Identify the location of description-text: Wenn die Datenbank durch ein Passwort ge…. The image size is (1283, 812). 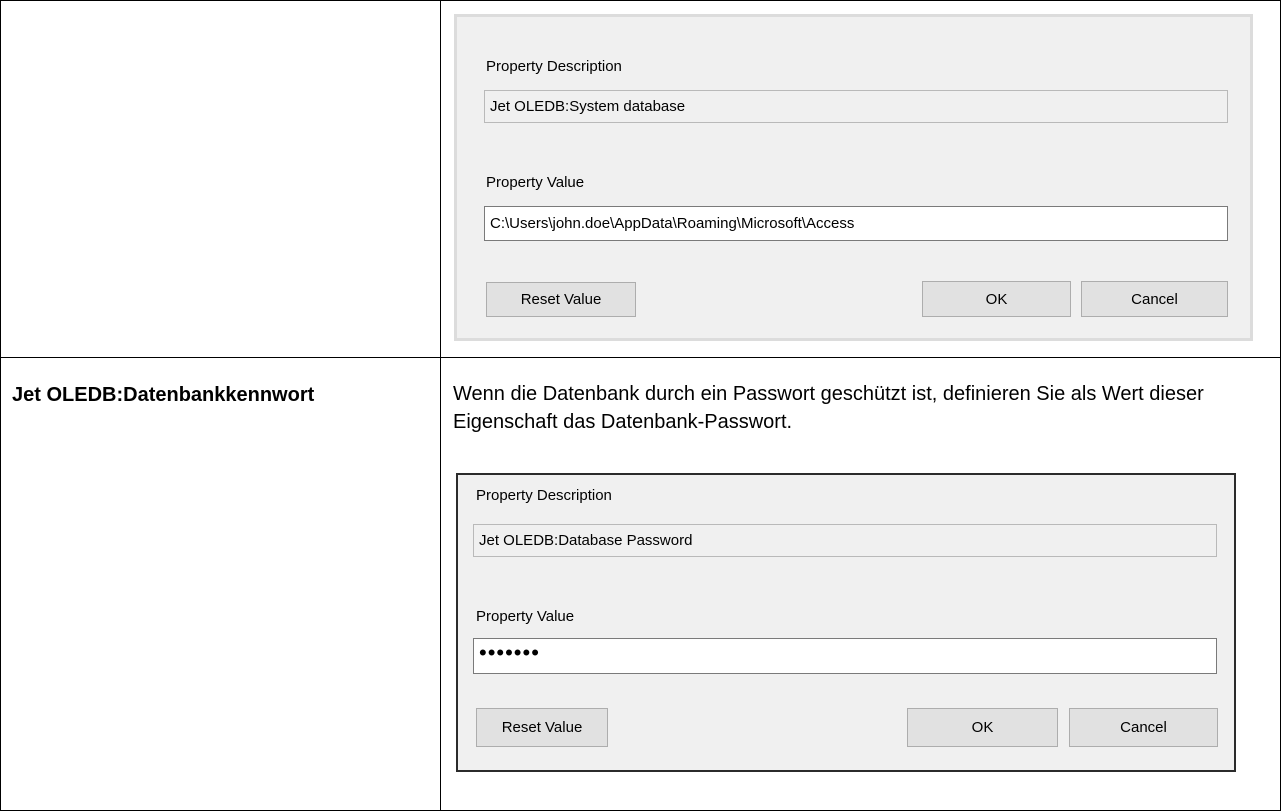
(828, 407).